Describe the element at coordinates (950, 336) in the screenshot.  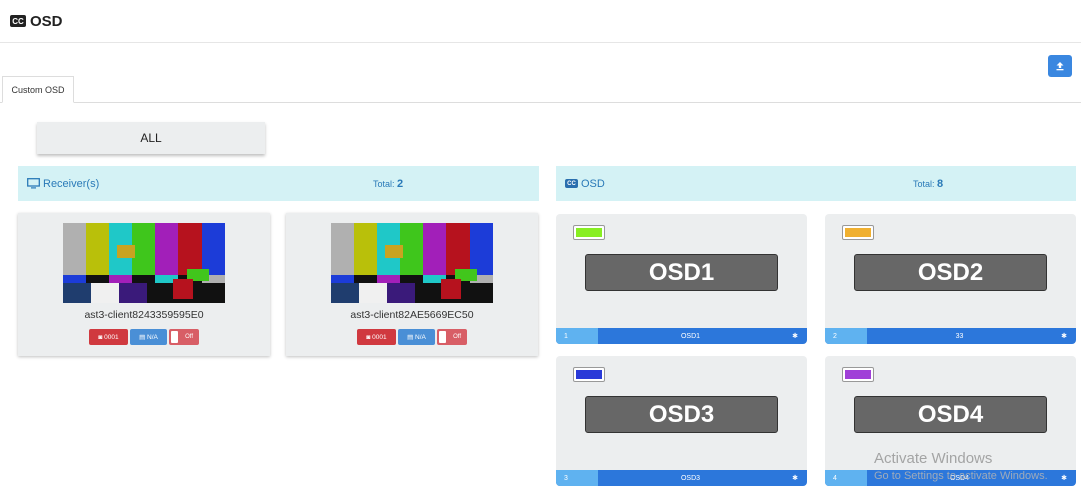
I see `osd-footer: 2 33 ✱` at that location.